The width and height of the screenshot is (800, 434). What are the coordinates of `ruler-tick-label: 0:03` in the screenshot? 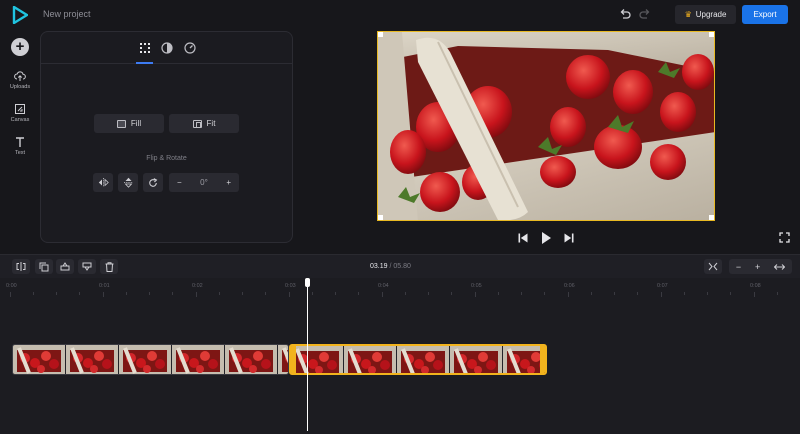 It's located at (290, 286).